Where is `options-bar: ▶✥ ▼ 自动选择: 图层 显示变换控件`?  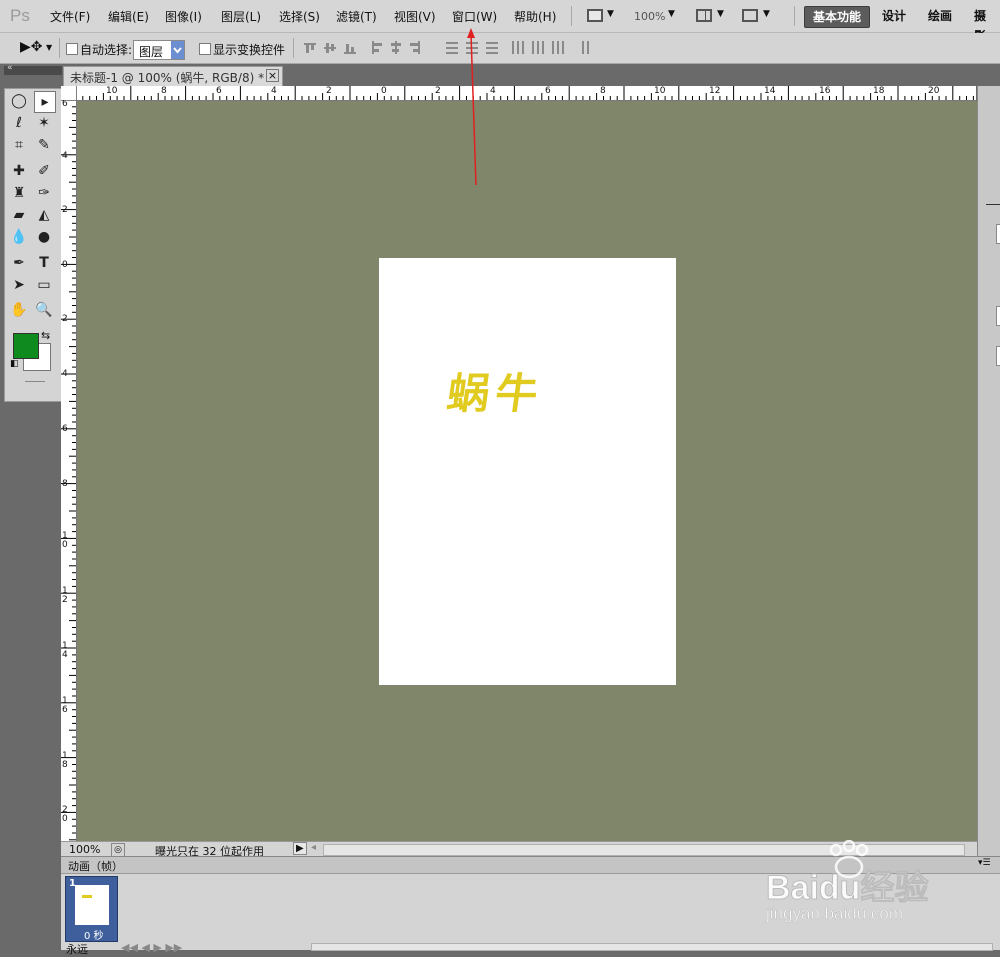
options-bar: ▶✥ ▼ 自动选择: 图层 显示变换控件 is located at coordinates (500, 48).